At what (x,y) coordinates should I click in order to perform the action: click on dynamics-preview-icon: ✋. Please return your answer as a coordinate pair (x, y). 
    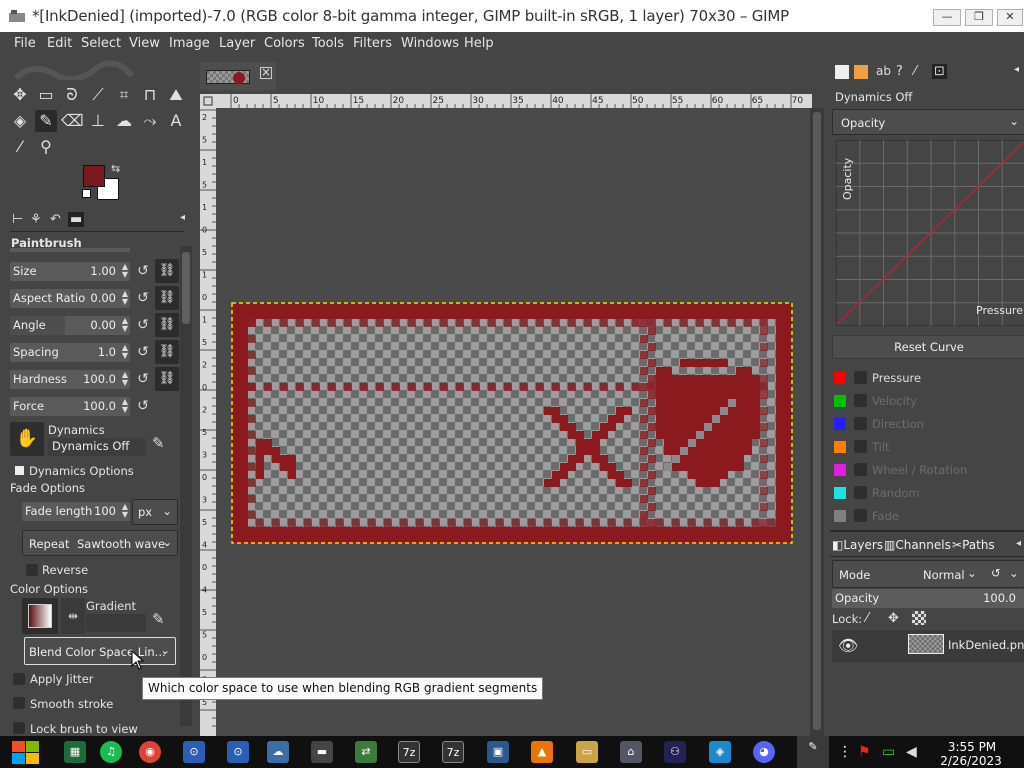
    Looking at the image, I should click on (27, 439).